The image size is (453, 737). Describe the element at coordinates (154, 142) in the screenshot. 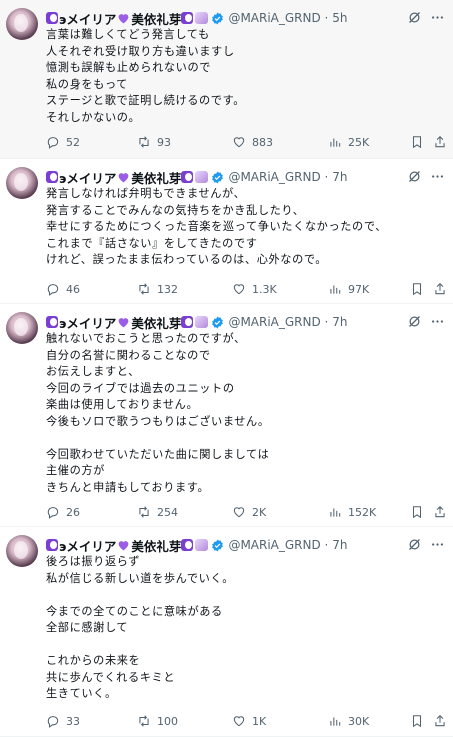

I see `repost-button: 93` at that location.